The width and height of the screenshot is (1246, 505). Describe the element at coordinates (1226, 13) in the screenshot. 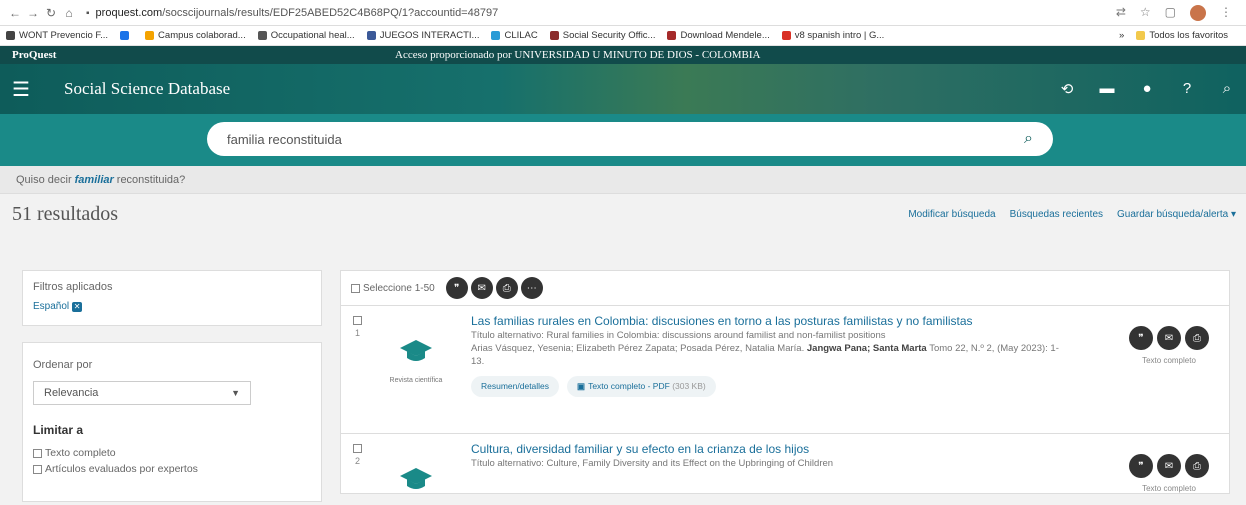

I see `more-menu-icon: ⋮` at that location.